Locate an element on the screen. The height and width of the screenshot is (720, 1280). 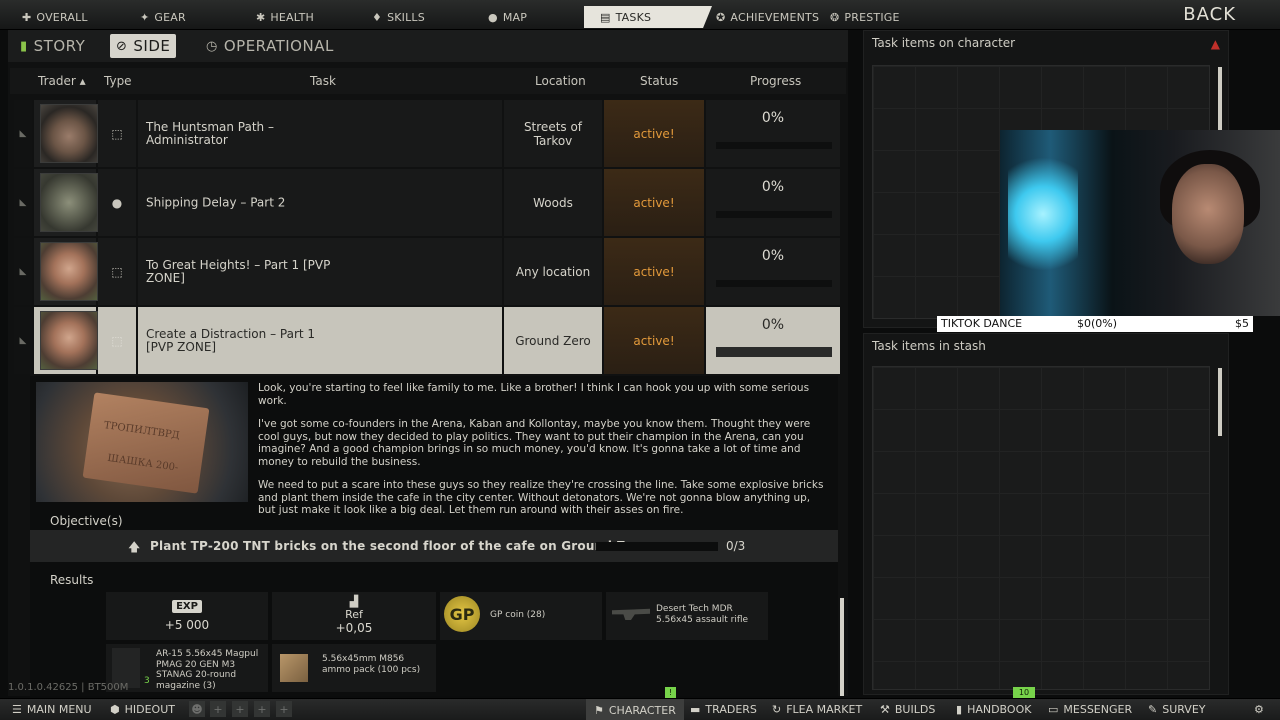
exp-badge: EXP is located at coordinates (187, 606).